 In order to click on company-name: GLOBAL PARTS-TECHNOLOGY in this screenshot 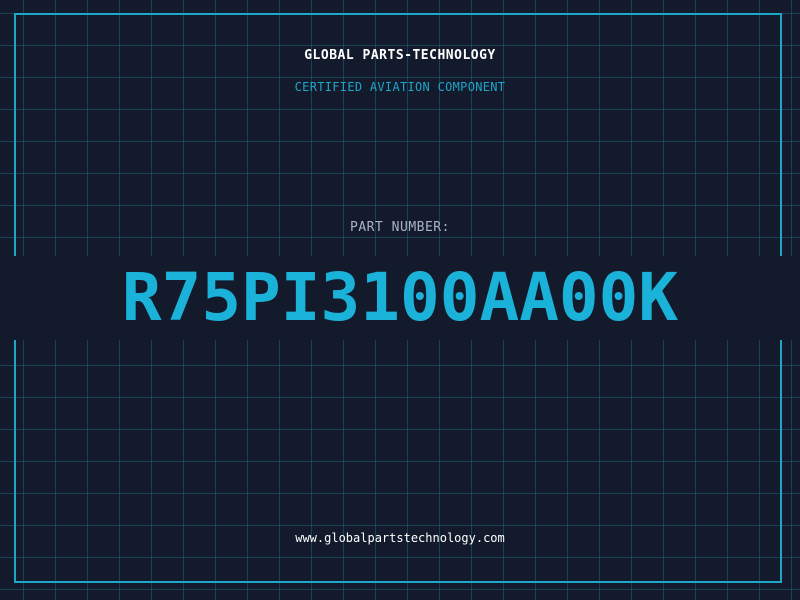, I will do `click(400, 55)`.